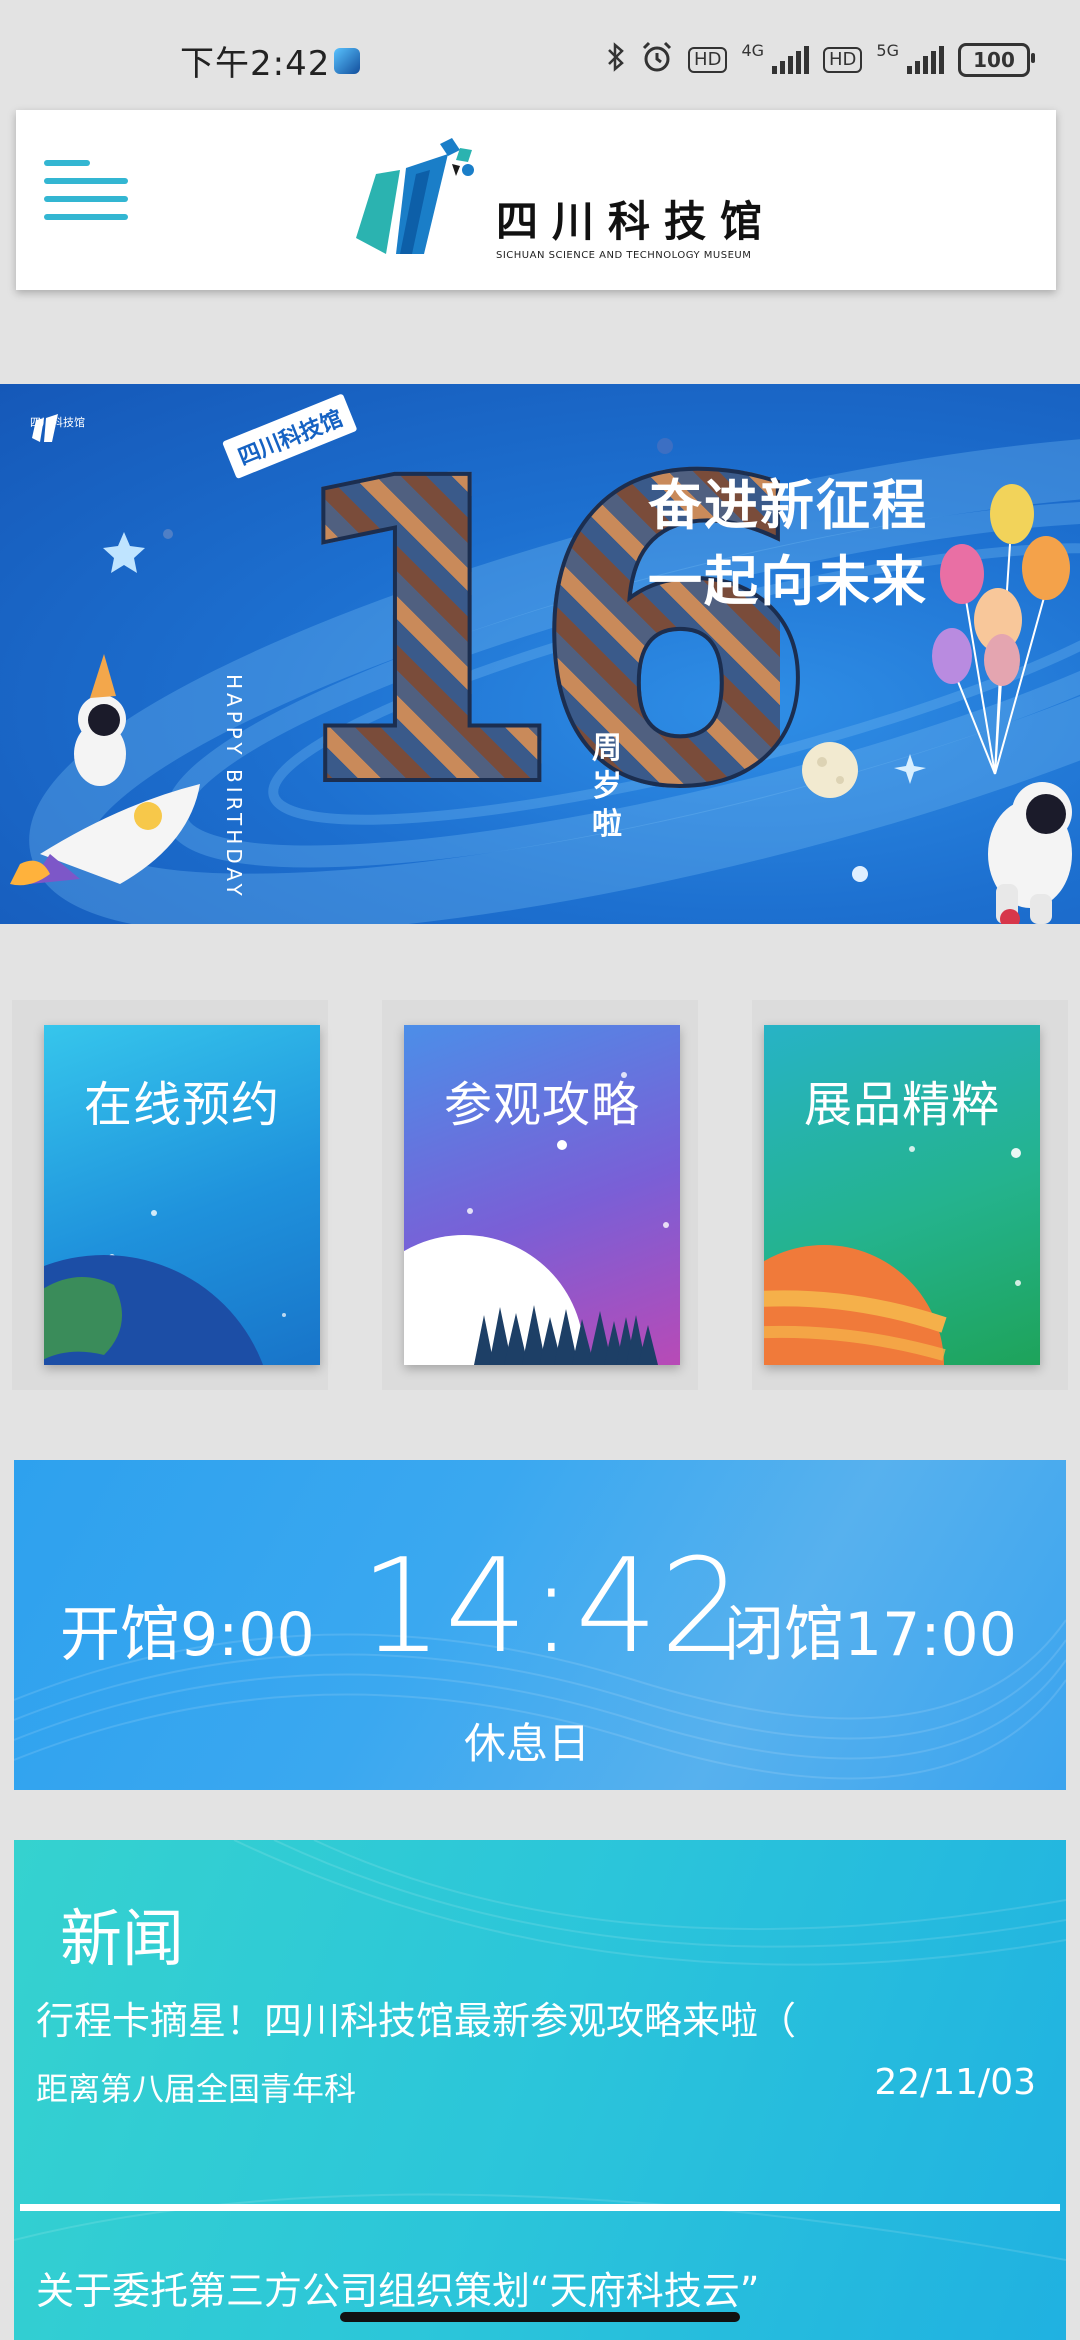  What do you see at coordinates (416, 2017) in the screenshot?
I see `news-item-title: 行程卡摘星！四川科技馆最新参观攻略来啦（` at bounding box center [416, 2017].